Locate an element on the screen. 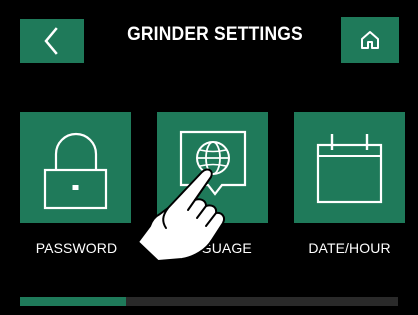 Image resolution: width=418 pixels, height=315 pixels. home-icon is located at coordinates (370, 40).